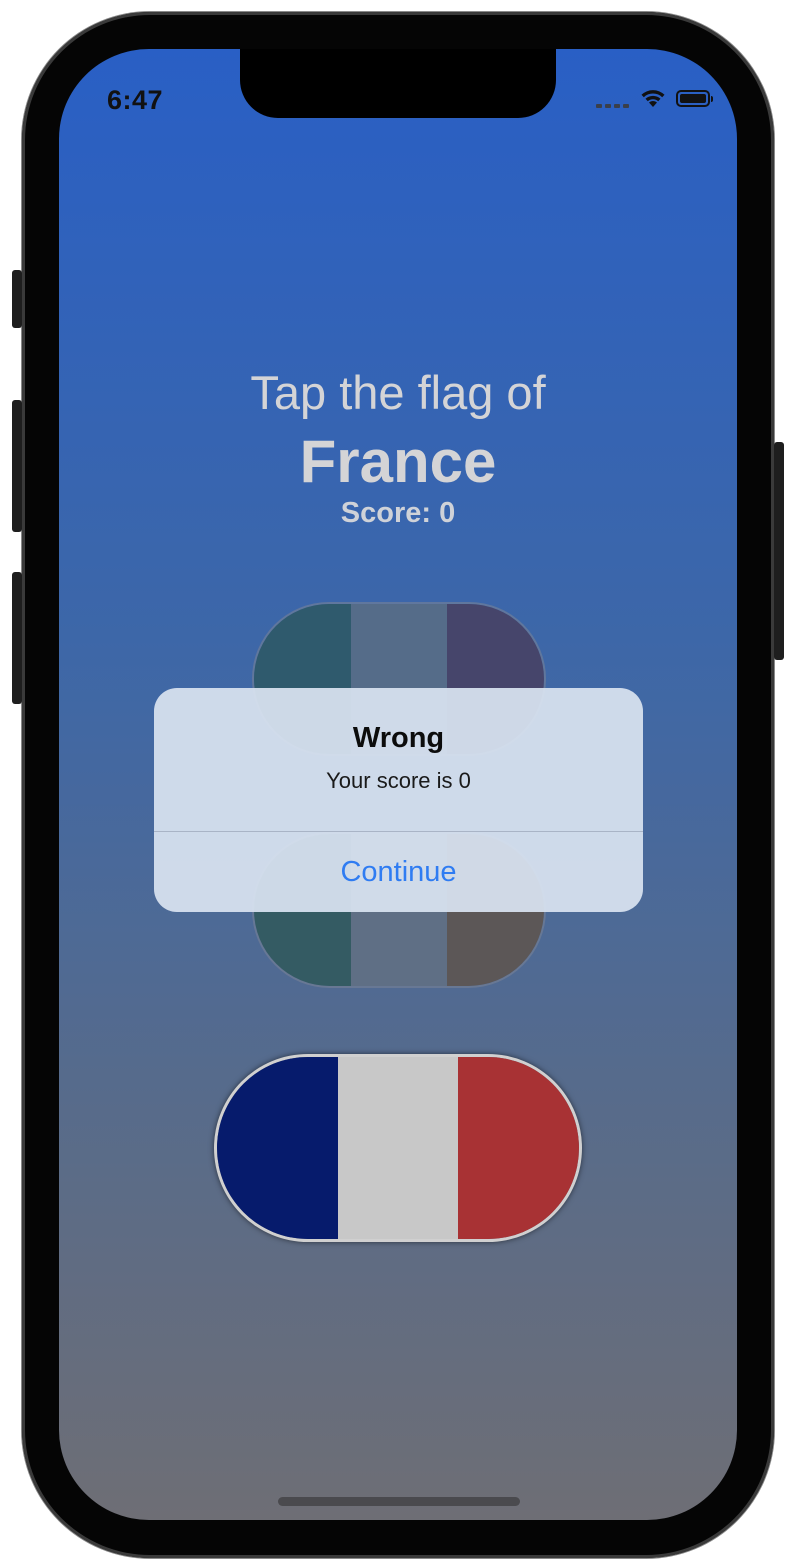  I want to click on battery-fill, so click(693, 98).